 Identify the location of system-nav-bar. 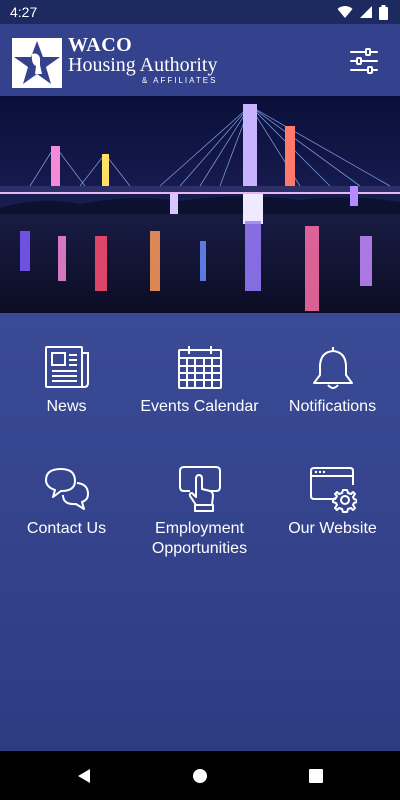
(200, 775).